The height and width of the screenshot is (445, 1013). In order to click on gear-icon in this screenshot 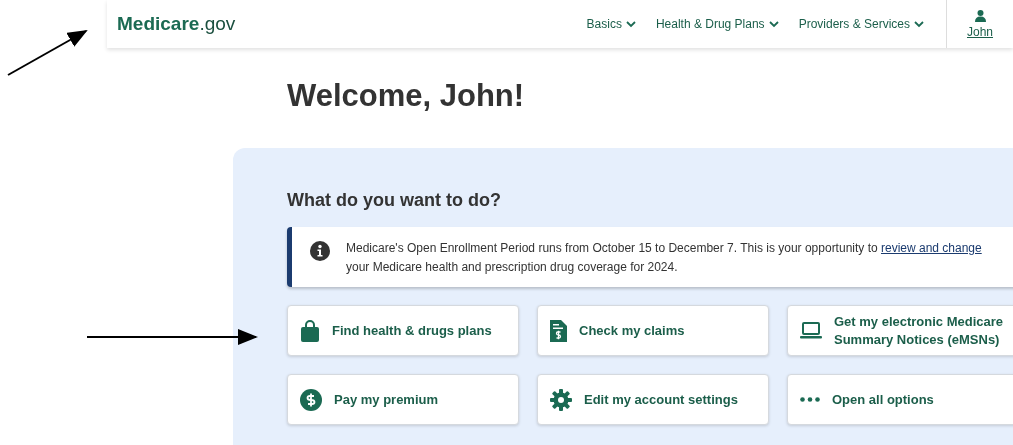, I will do `click(561, 399)`.